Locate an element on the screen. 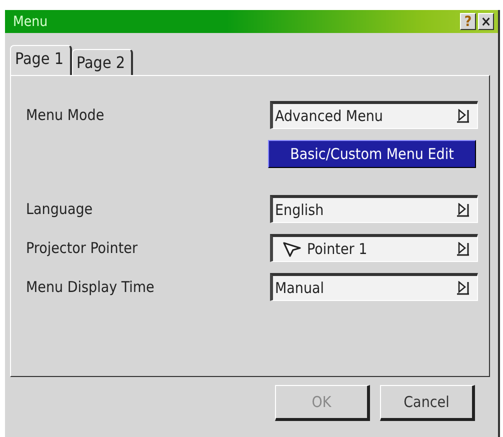  pointer-icon is located at coordinates (292, 249).